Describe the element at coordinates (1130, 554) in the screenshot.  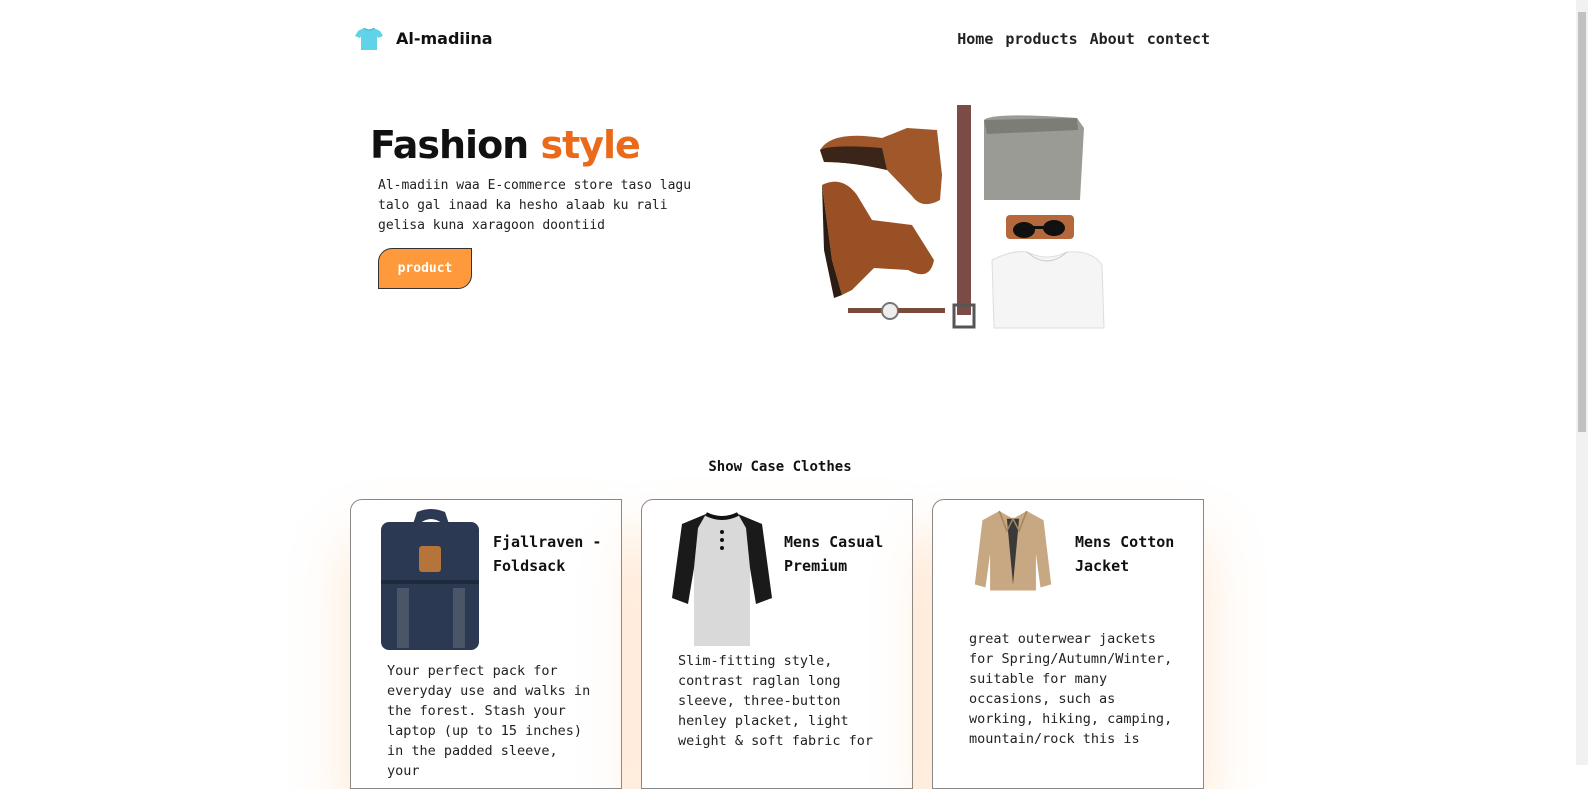
I see `product-title: Mens Cotton Jacket` at that location.